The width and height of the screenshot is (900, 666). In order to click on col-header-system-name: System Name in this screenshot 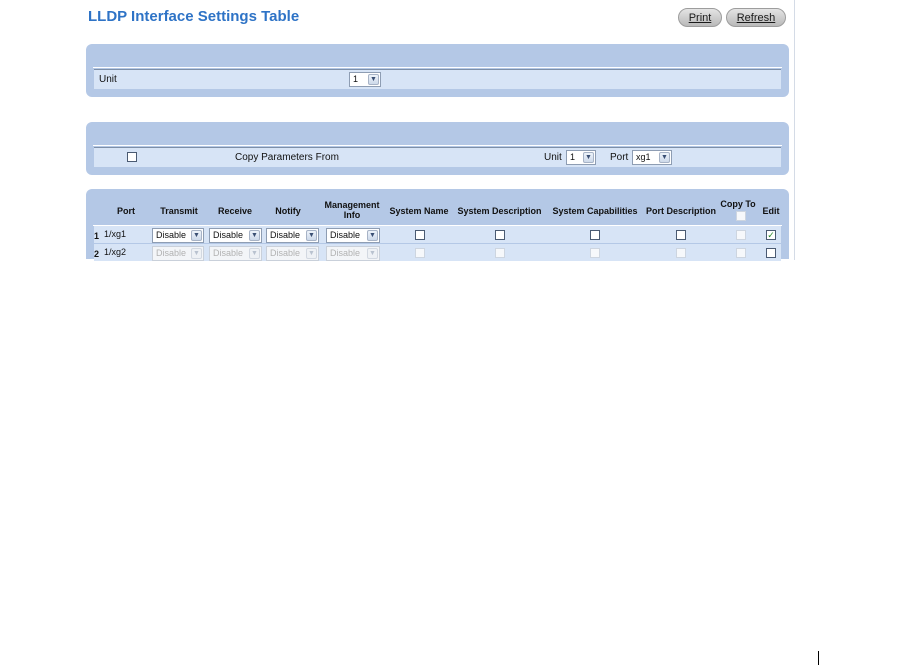, I will do `click(419, 211)`.